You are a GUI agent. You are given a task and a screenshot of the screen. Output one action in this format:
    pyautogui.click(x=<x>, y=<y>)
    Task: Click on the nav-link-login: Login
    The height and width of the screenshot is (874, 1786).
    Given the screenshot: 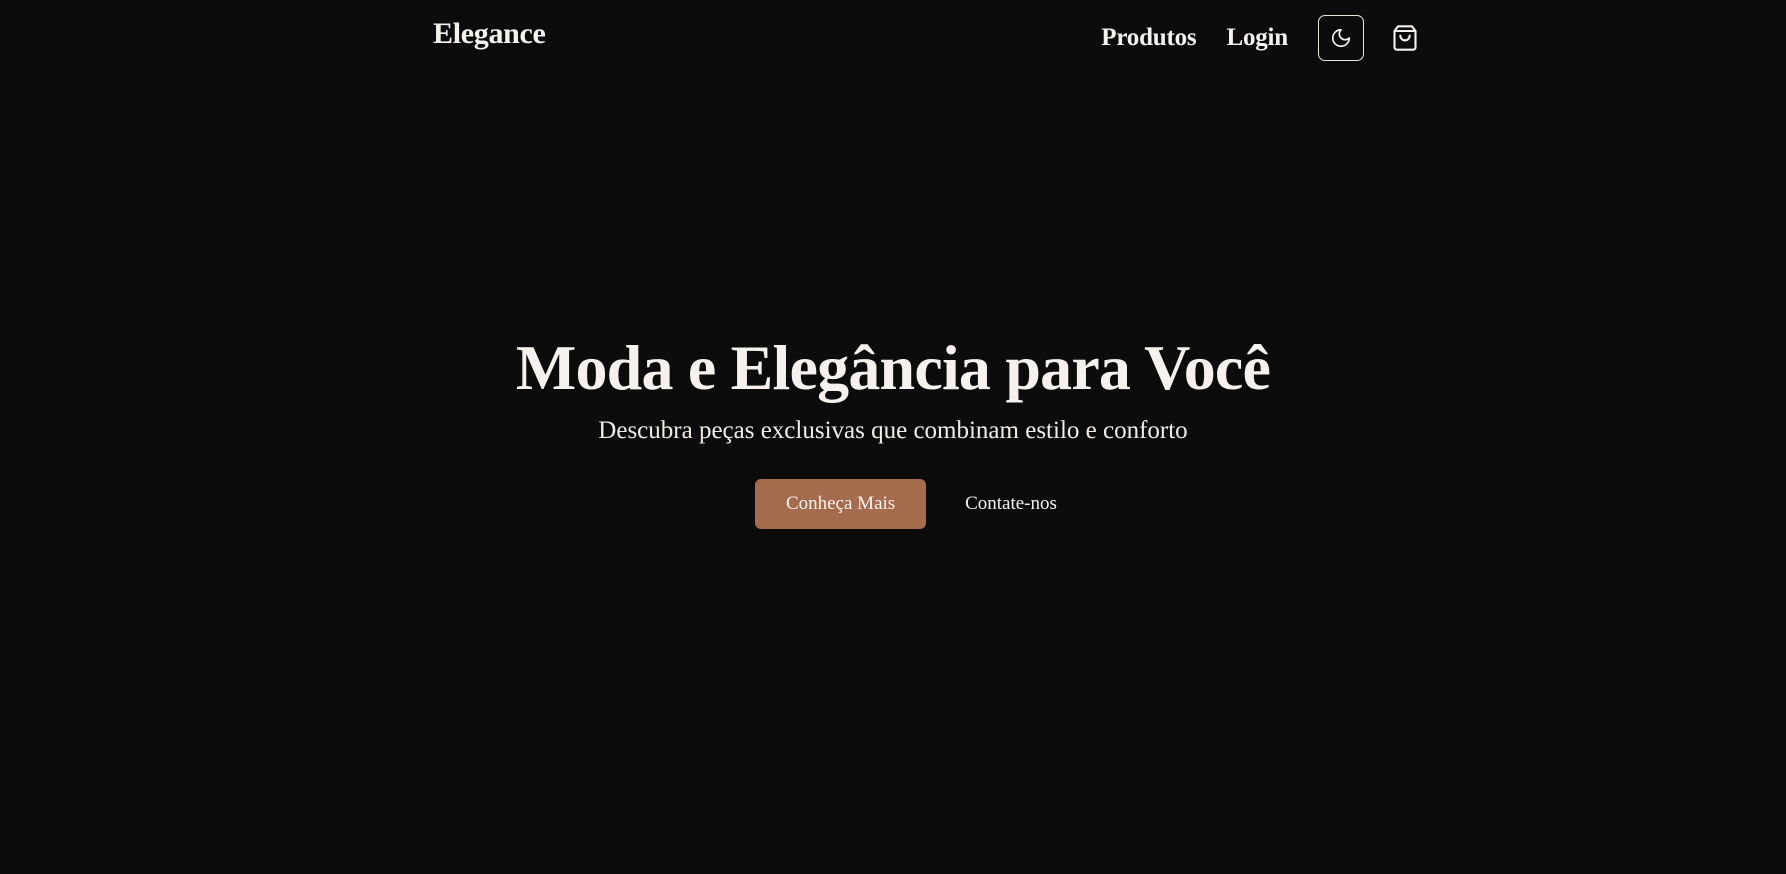 What is the action you would take?
    pyautogui.click(x=1257, y=38)
    